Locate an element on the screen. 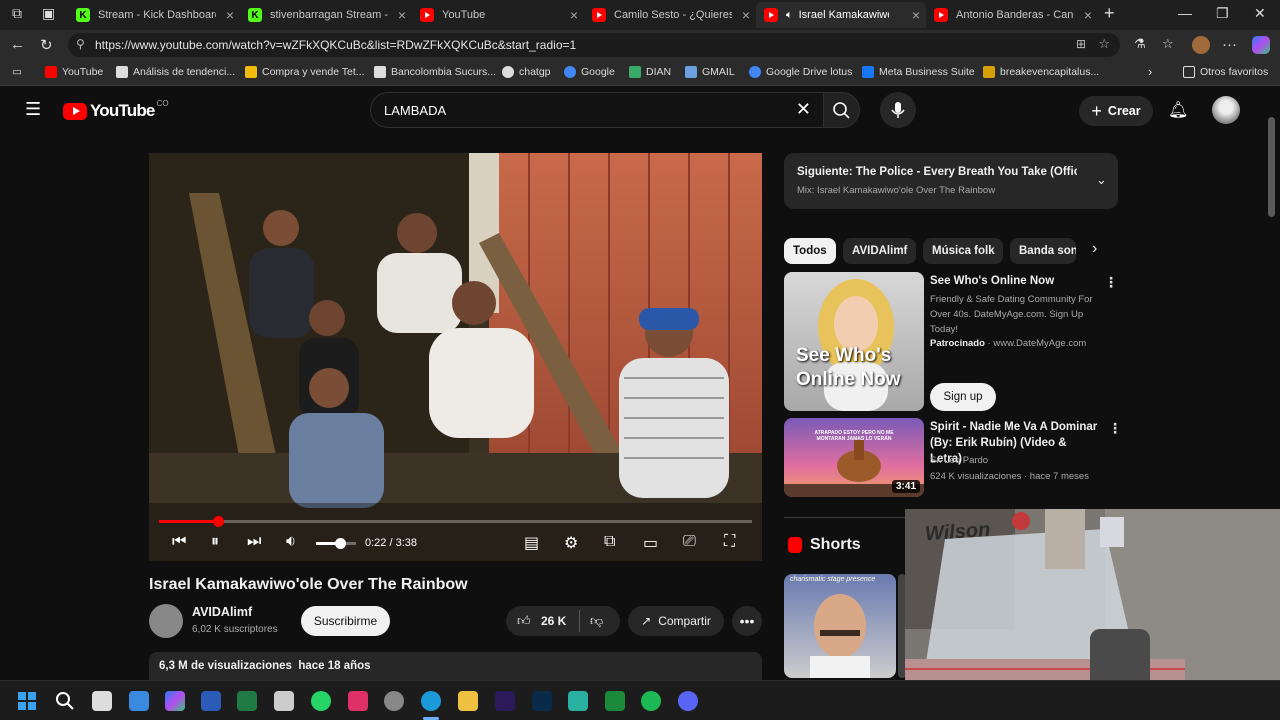 This screenshot has height=720, width=1280. thumbs-down-icon: 👎︎ is located at coordinates (596, 621).